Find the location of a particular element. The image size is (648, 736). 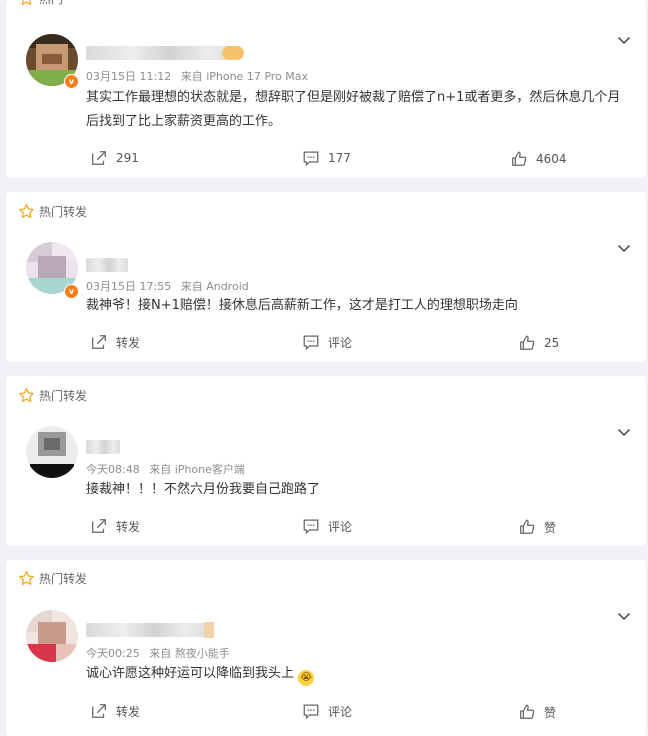

comment-button: 177 is located at coordinates (326, 158).